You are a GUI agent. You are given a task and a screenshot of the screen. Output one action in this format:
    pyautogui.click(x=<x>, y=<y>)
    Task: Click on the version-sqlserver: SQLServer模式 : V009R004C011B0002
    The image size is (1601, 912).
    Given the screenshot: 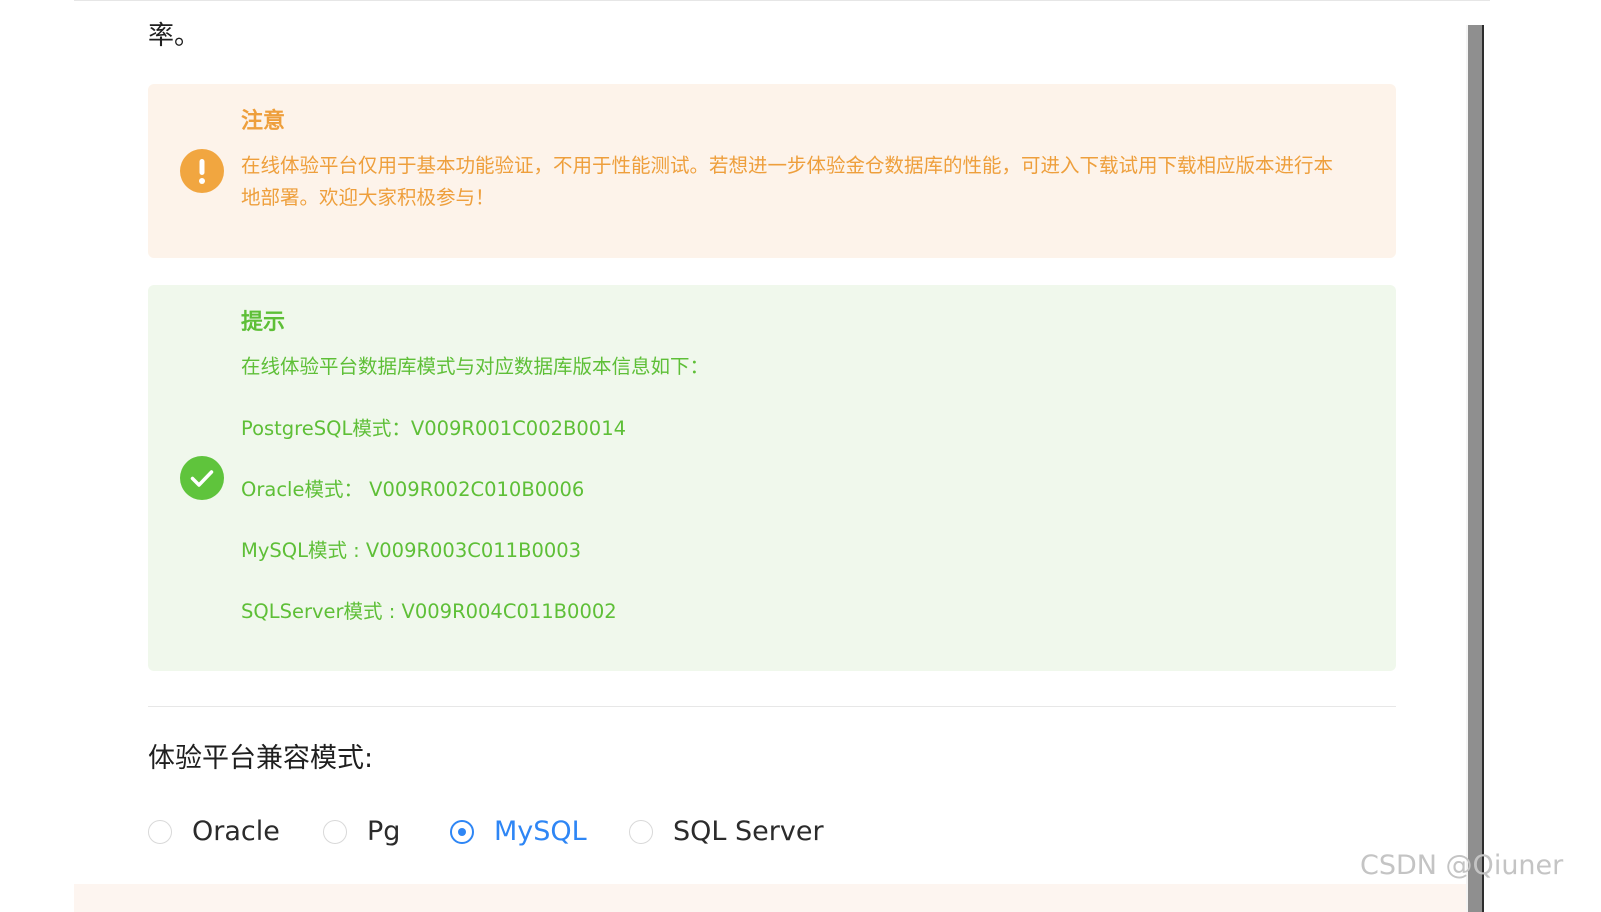 What is the action you would take?
    pyautogui.click(x=429, y=611)
    